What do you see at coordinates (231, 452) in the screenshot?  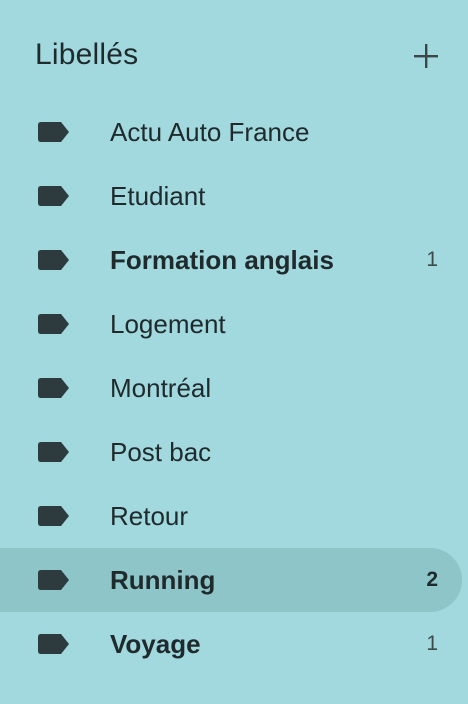 I see `label-item: Post bac` at bounding box center [231, 452].